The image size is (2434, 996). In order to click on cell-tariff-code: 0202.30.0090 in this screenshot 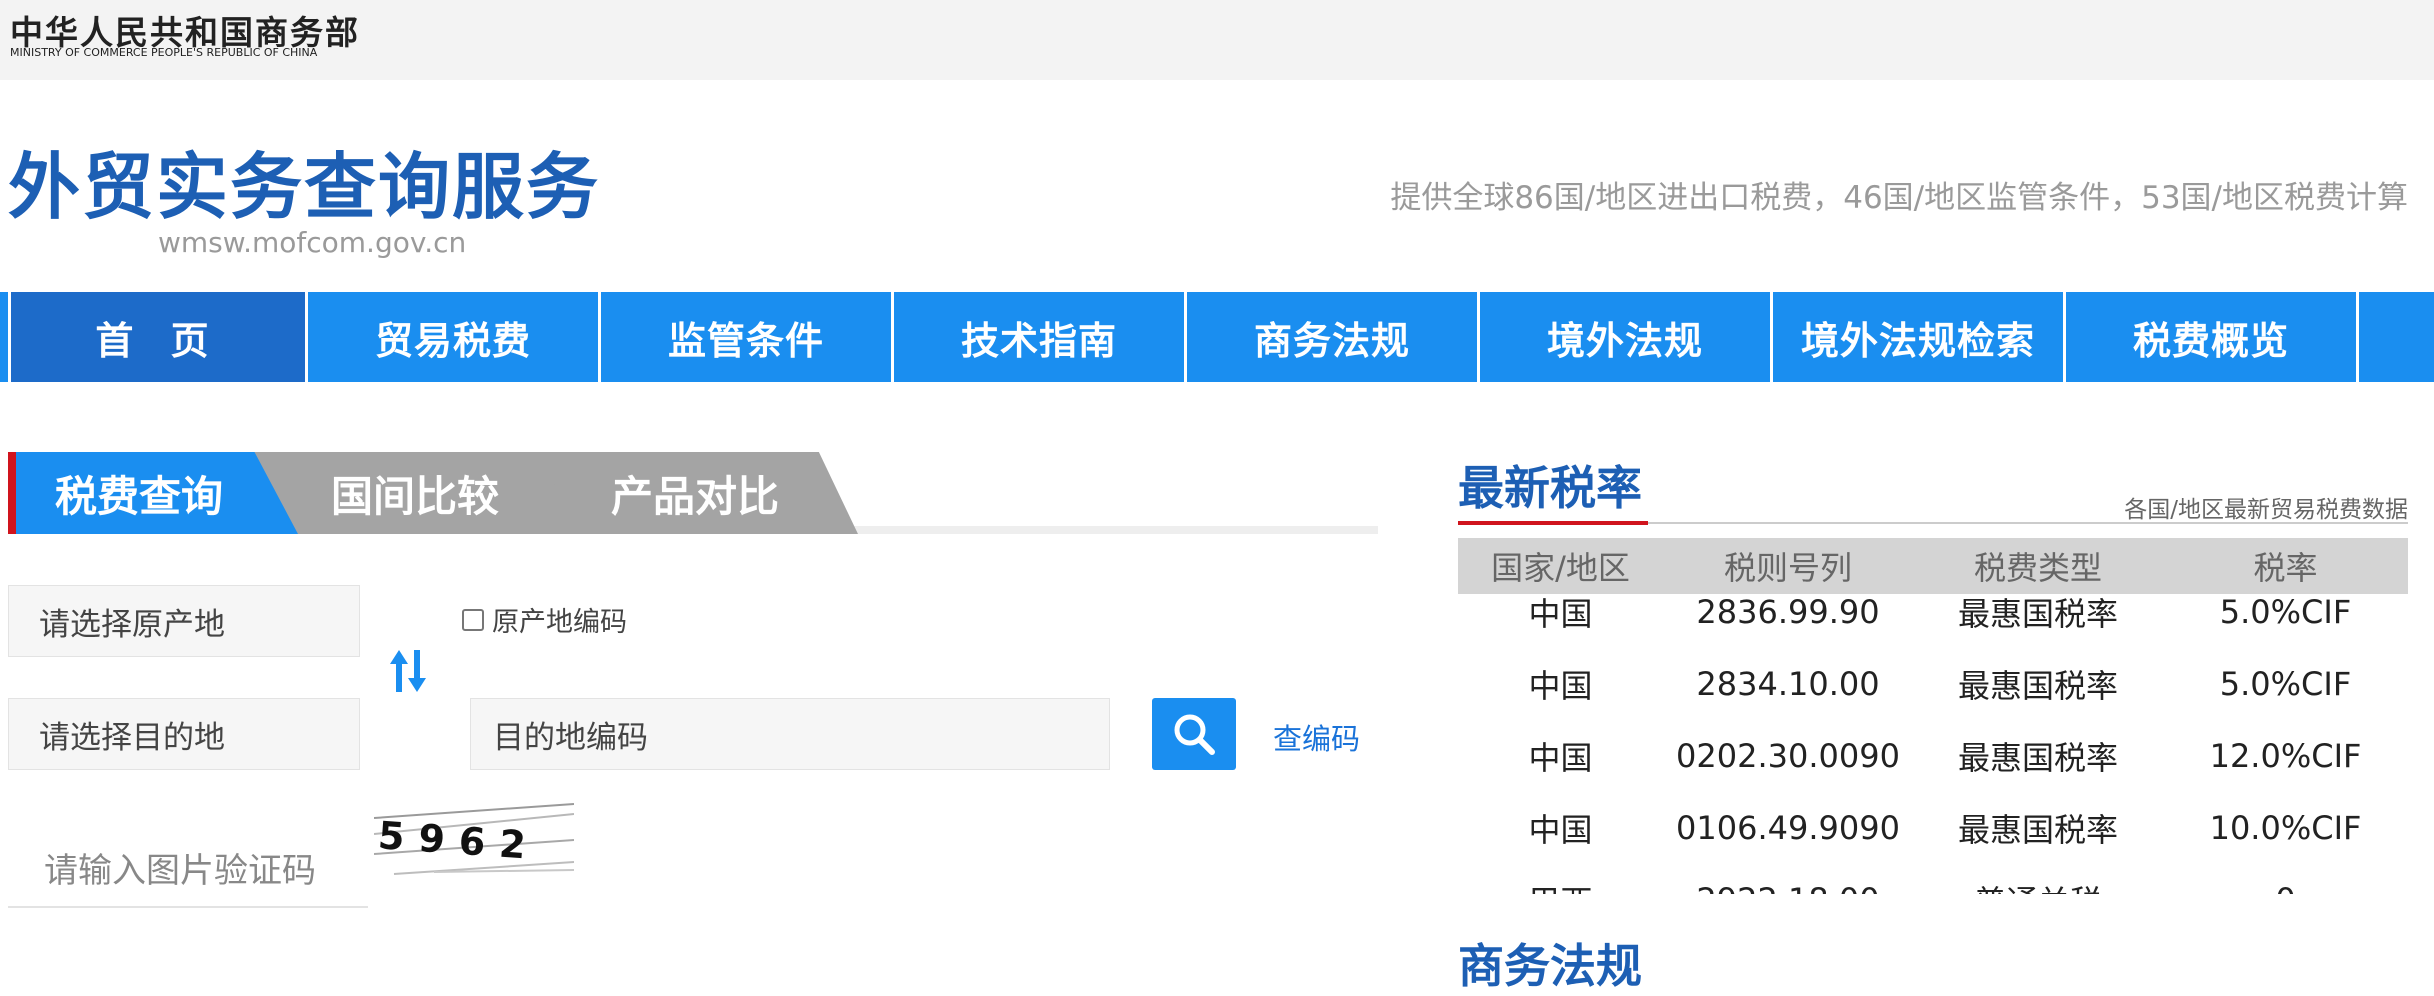, I will do `click(1788, 756)`.